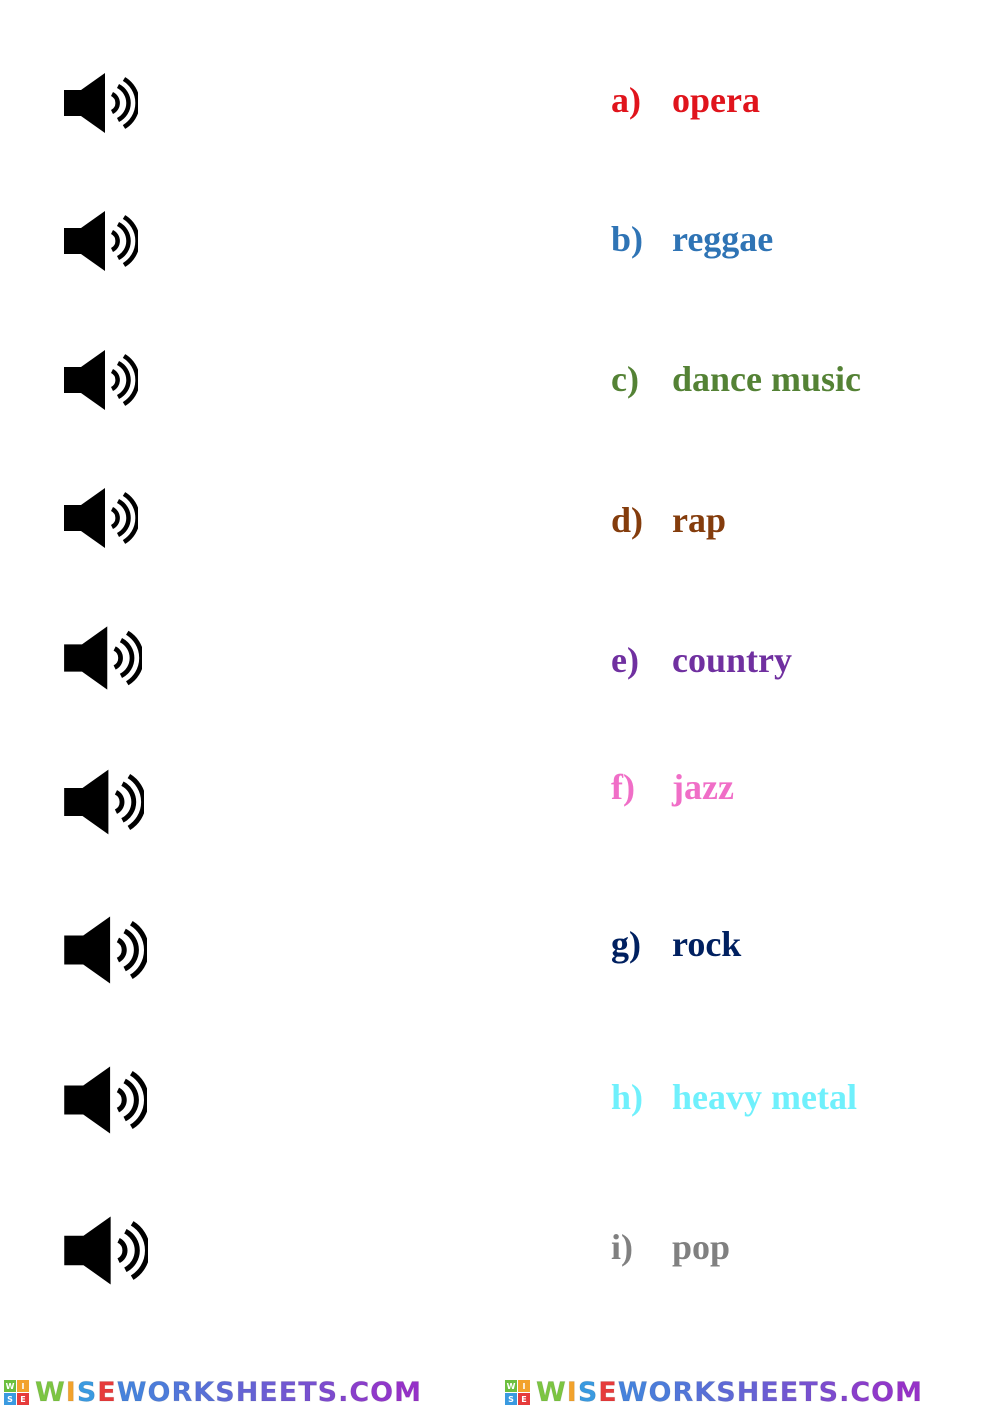 The image size is (1000, 1413). Describe the element at coordinates (764, 1097) in the screenshot. I see `option-word: heavy metal` at that location.